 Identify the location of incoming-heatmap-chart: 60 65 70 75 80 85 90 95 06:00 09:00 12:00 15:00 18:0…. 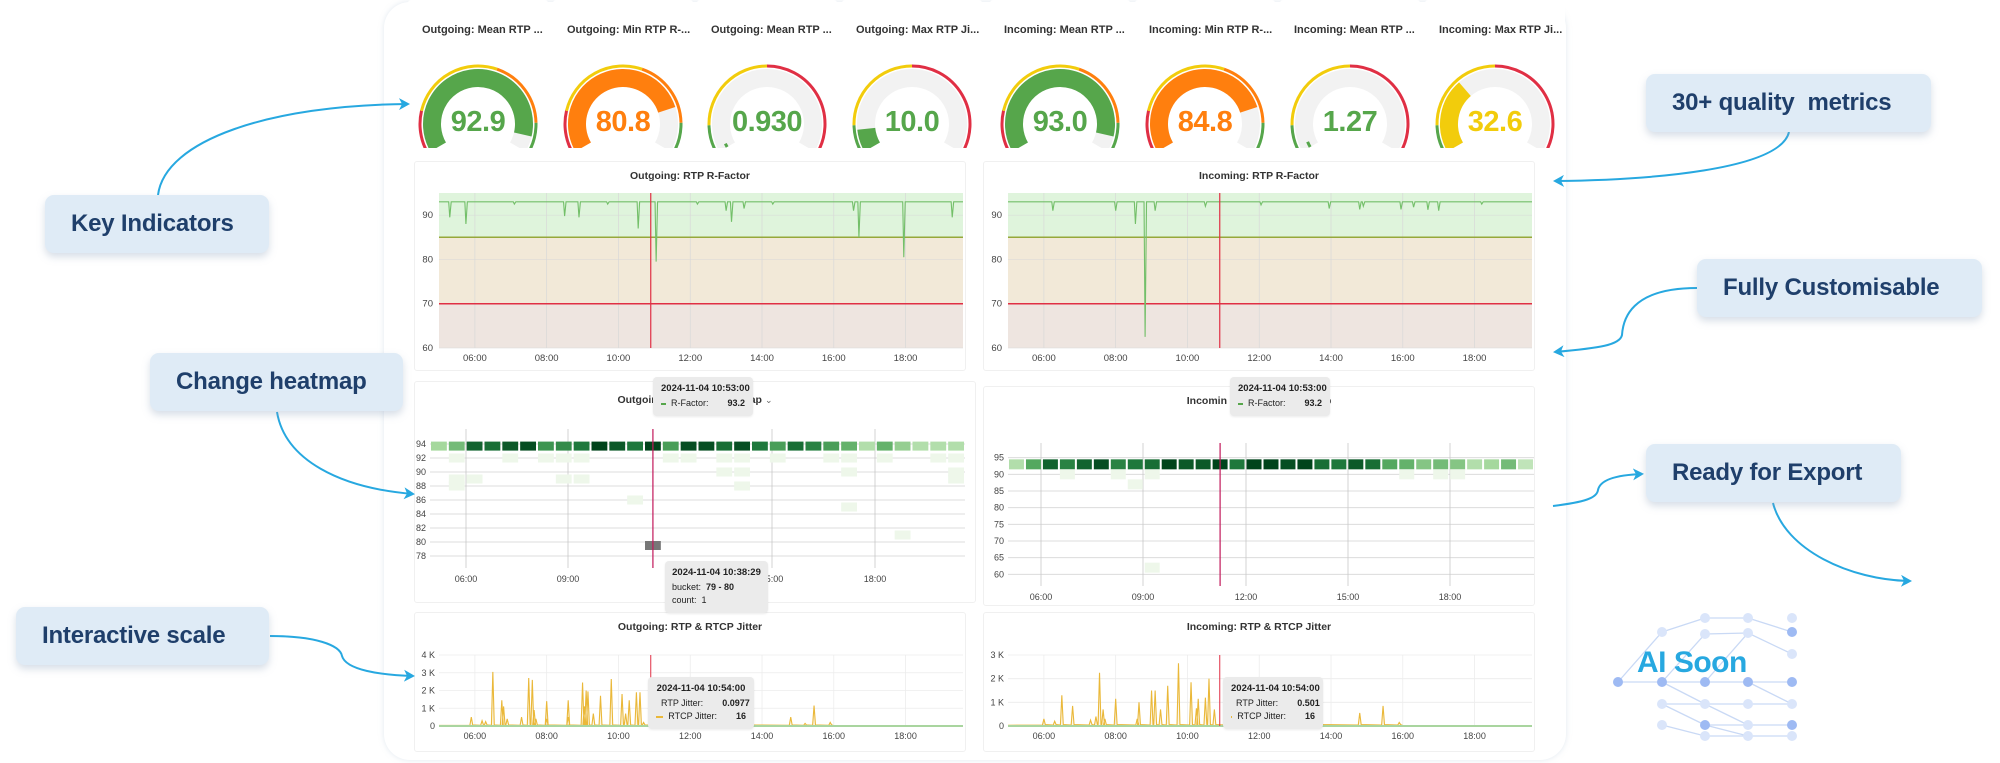
(1260, 497).